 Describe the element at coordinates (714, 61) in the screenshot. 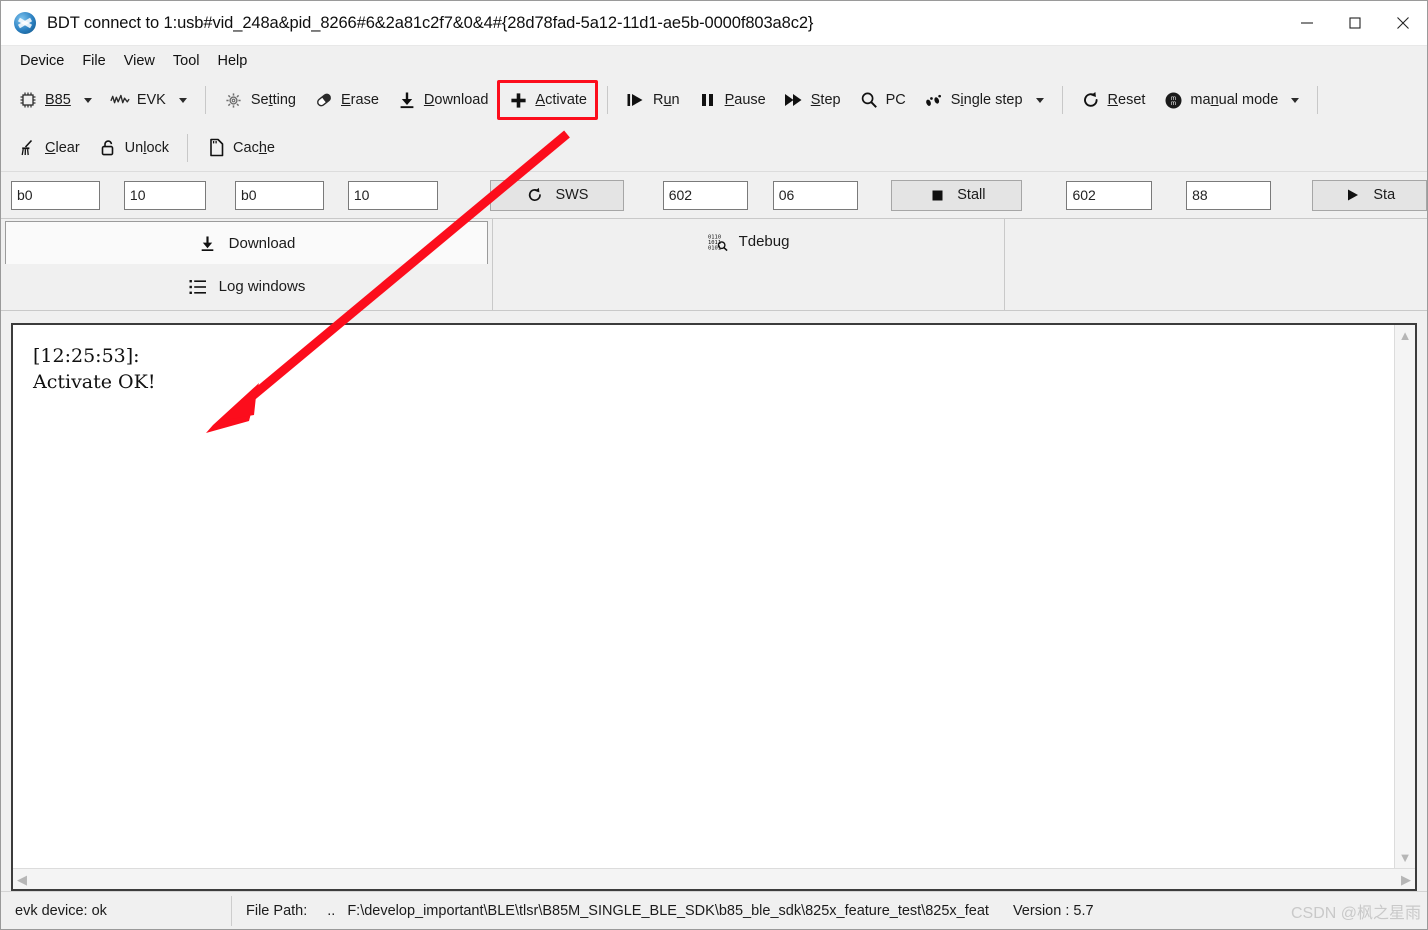

I see `menu-bar: Device File View Tool Help` at that location.